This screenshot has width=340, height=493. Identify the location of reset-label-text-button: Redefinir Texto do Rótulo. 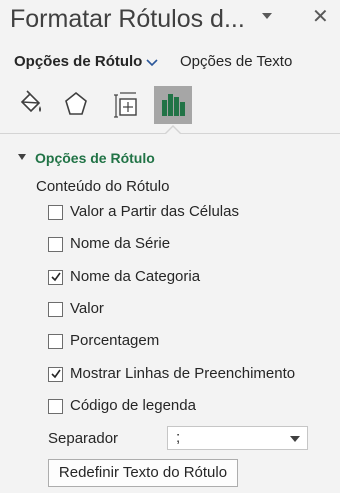
(143, 473).